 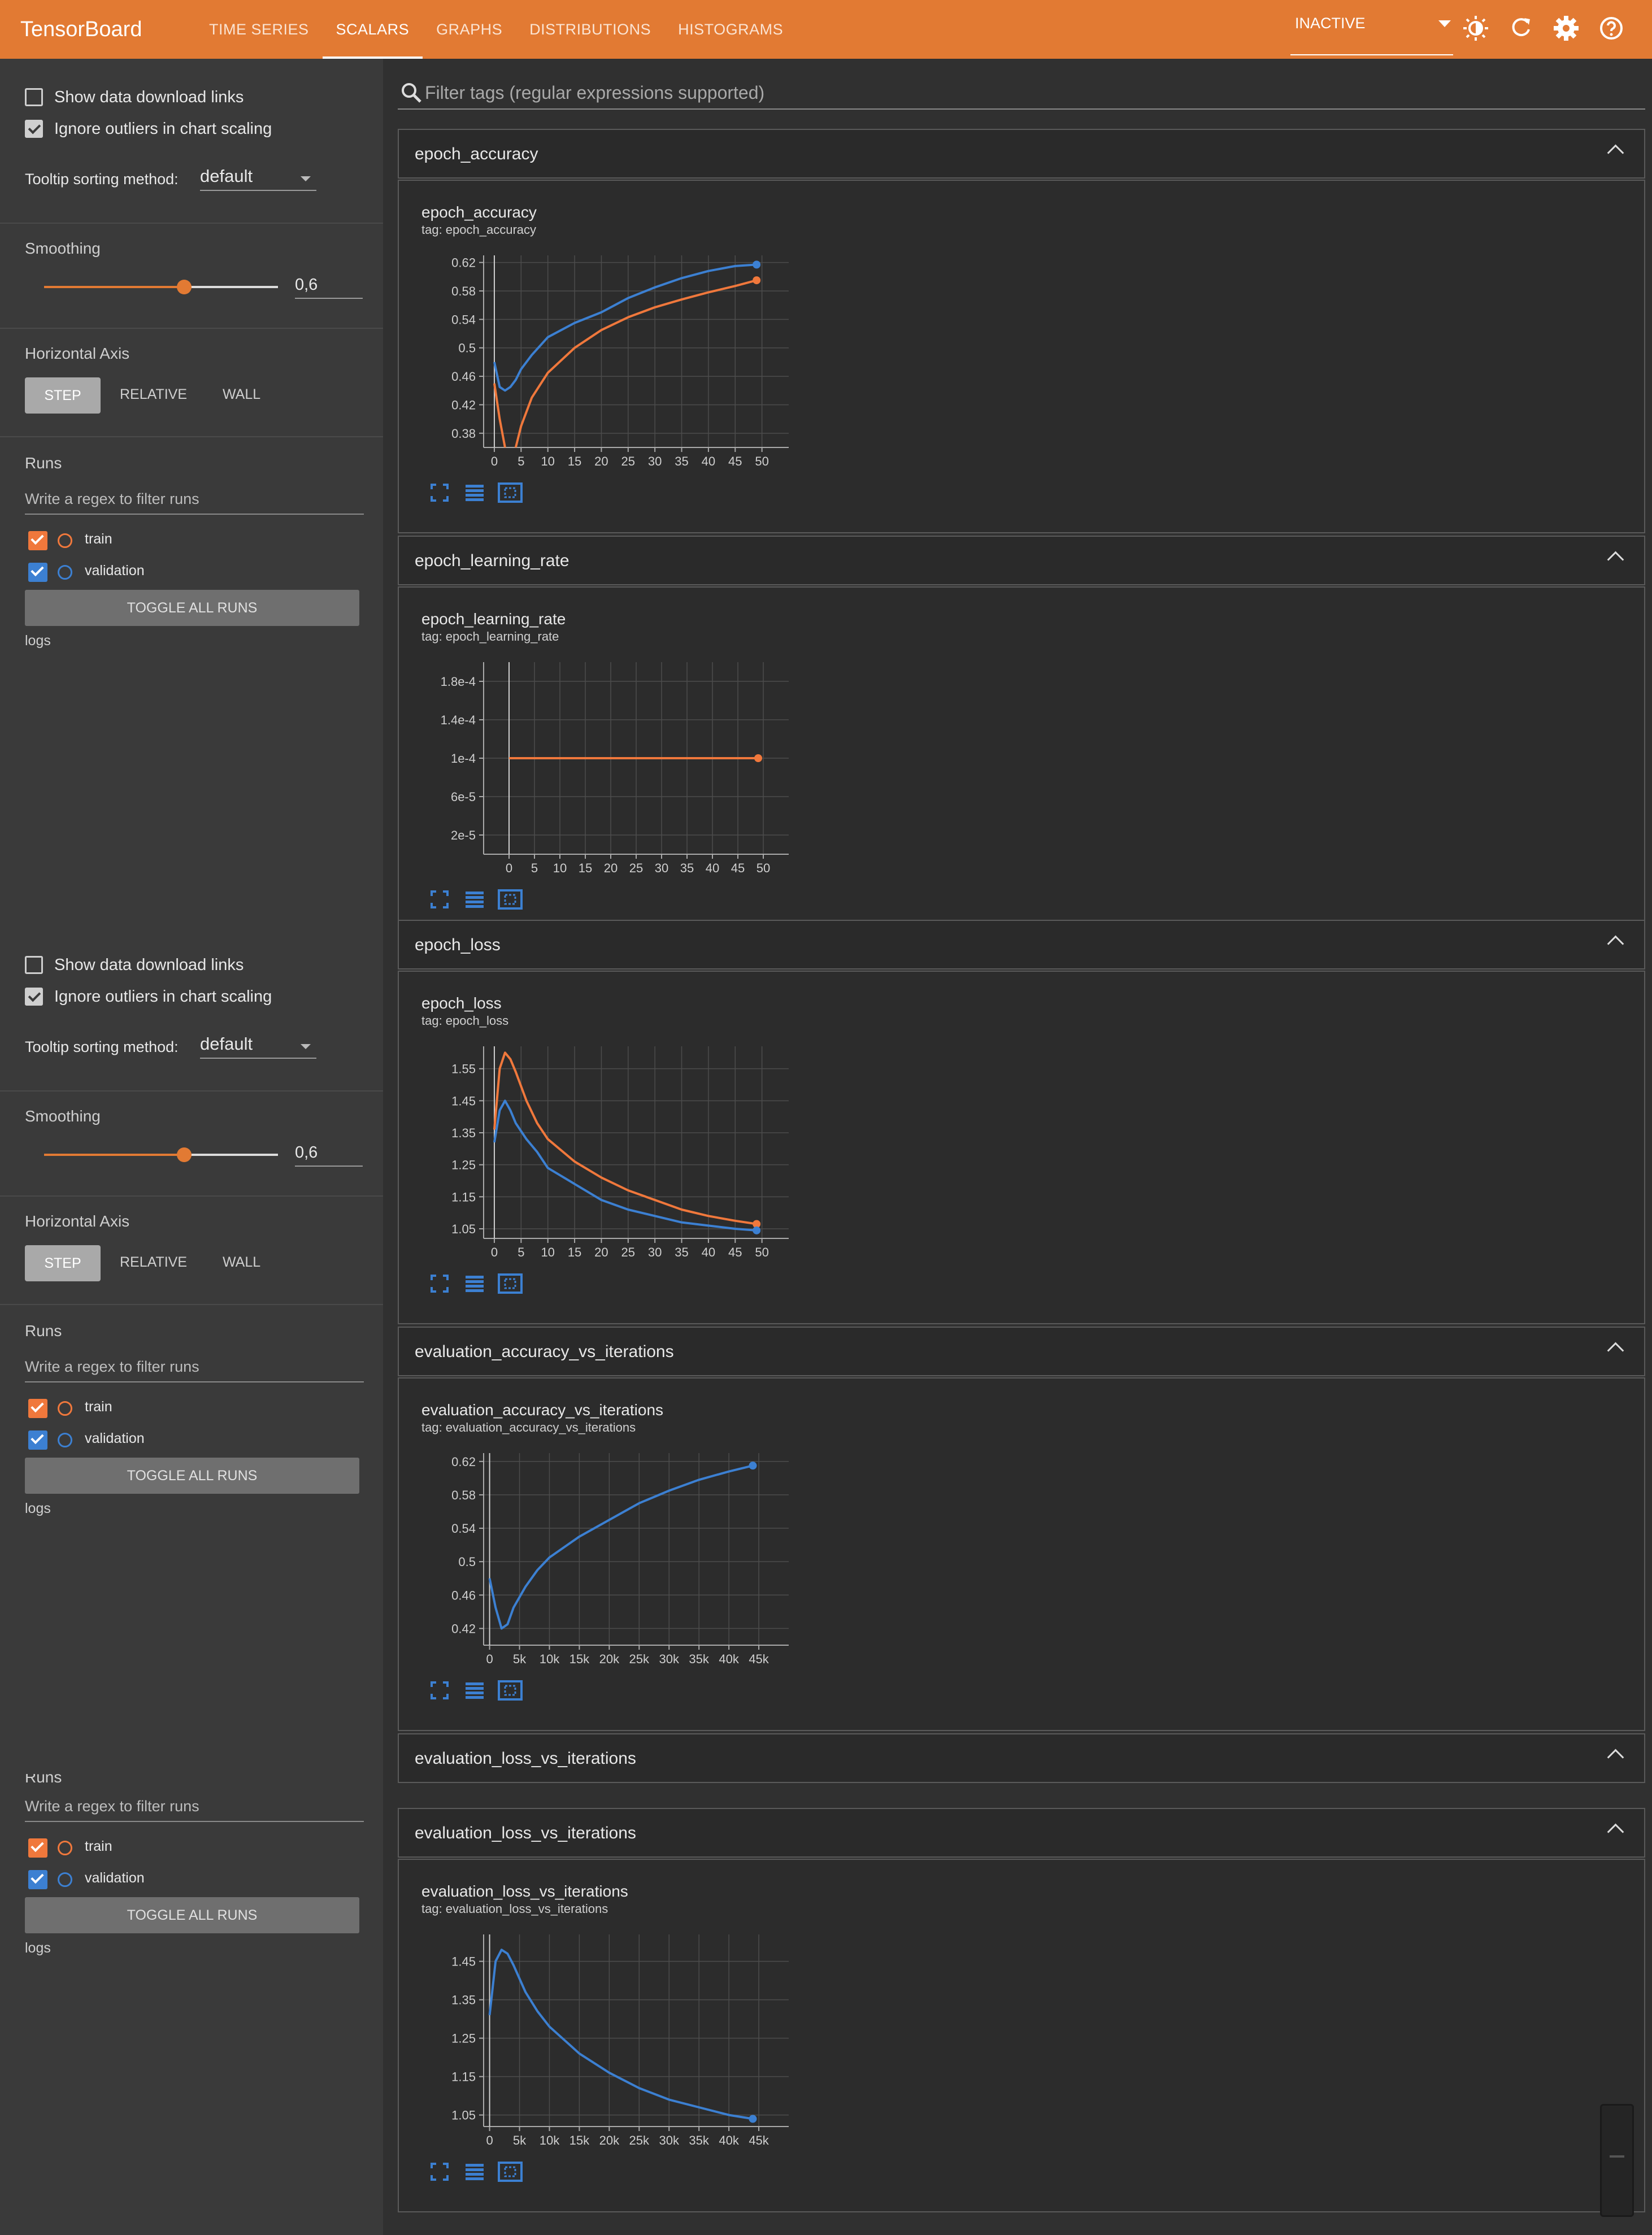 I want to click on x-tick-label: 10, so click(x=560, y=868).